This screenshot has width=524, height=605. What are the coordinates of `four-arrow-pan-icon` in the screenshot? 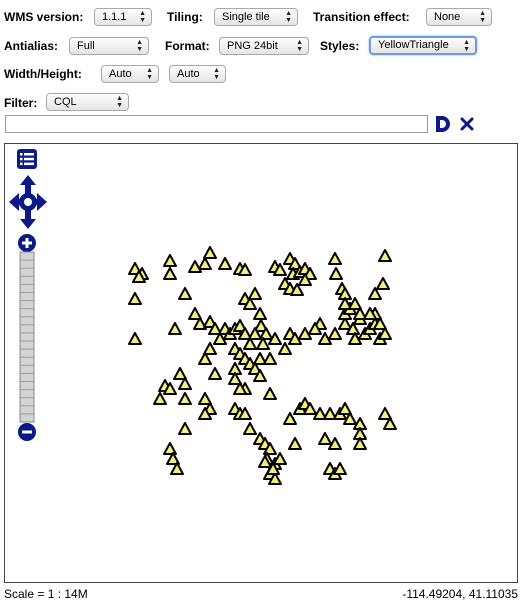 It's located at (28, 202).